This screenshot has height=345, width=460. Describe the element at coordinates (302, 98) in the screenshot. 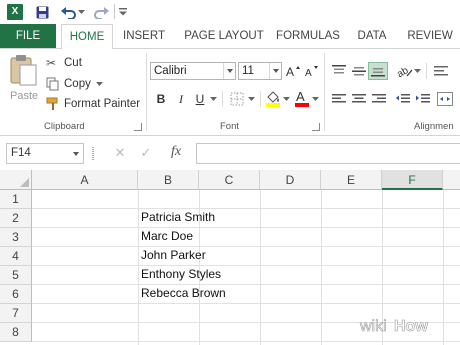

I see `font-color-icon: A` at that location.